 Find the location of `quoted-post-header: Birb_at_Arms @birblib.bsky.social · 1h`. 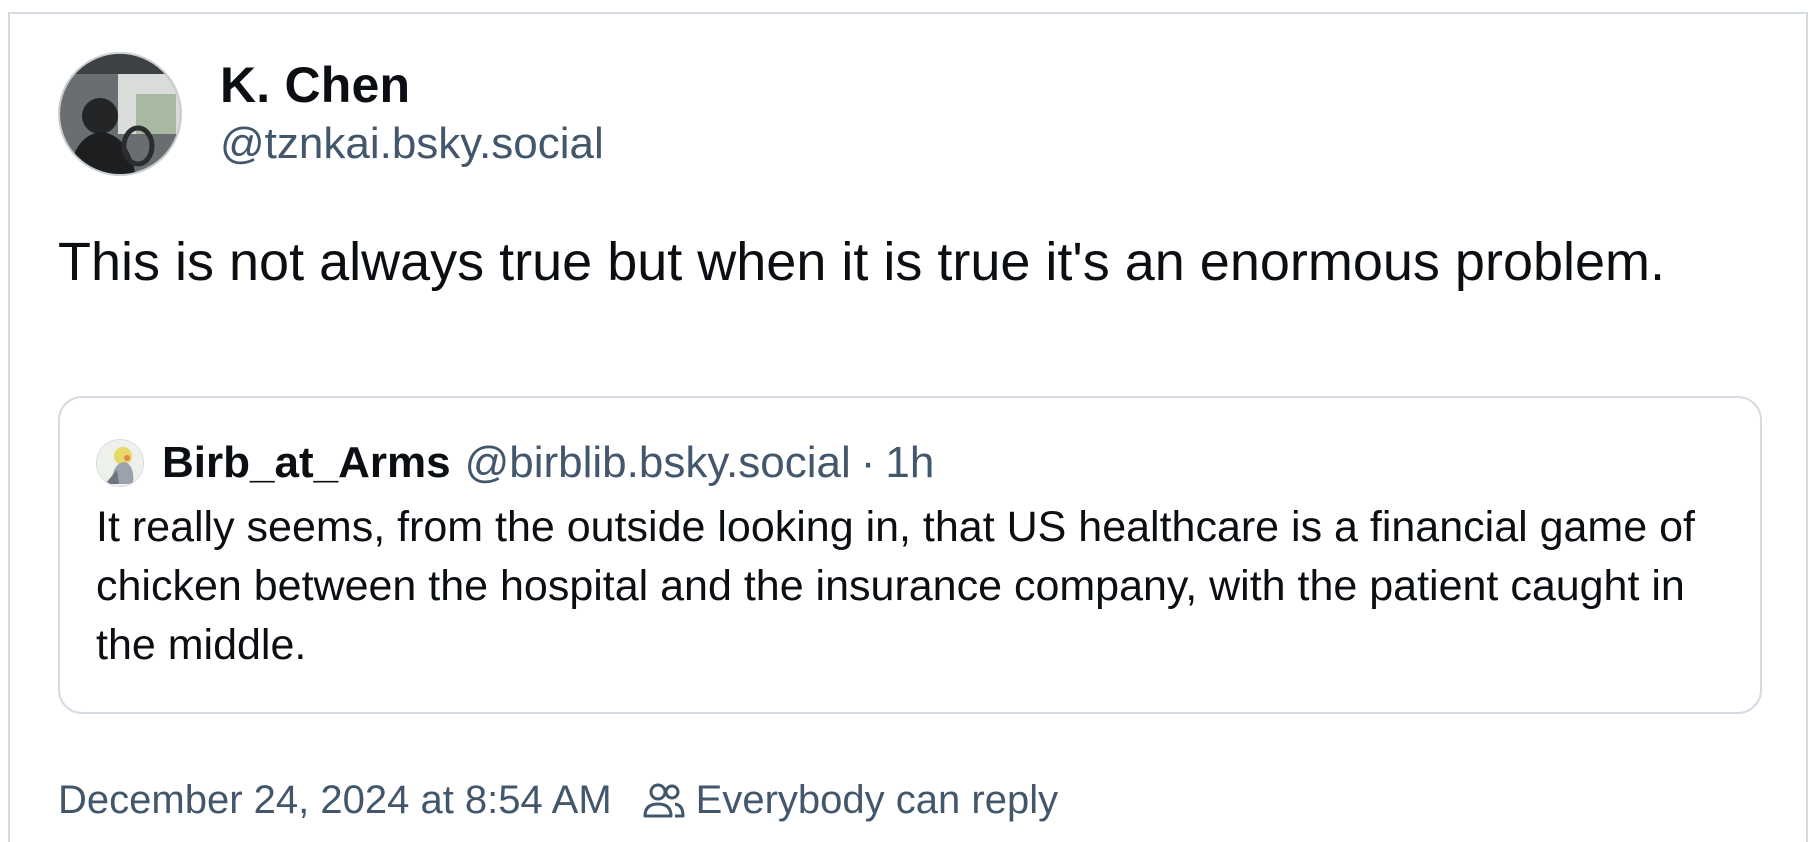

quoted-post-header: Birb_at_Arms @birblib.bsky.social · 1h is located at coordinates (910, 463).